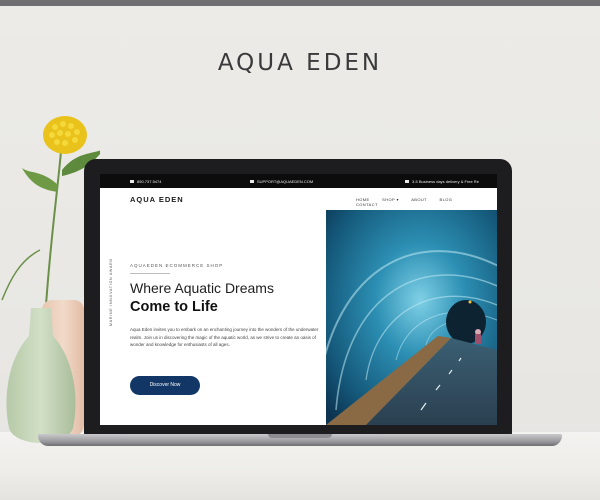 The width and height of the screenshot is (600, 500). I want to click on nav-shop: SHOP ▾, so click(390, 199).